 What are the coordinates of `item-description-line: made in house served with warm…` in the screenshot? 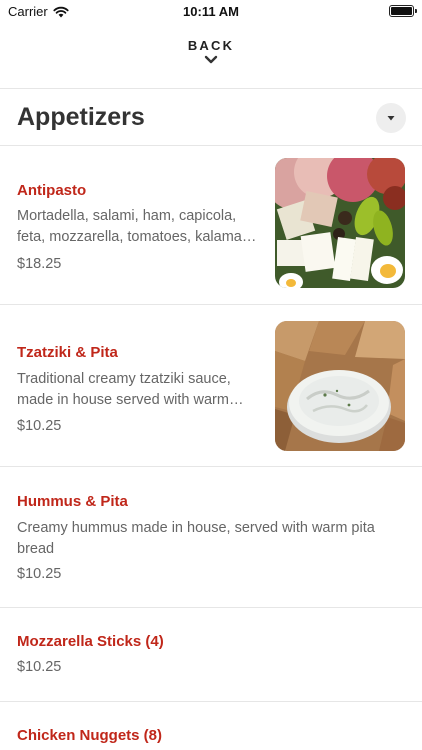 It's located at (130, 400).